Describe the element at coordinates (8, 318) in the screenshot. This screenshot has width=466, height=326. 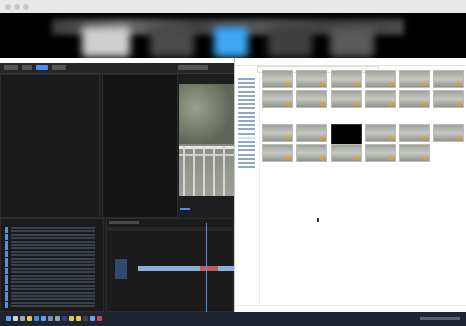
I see `start-icon` at that location.